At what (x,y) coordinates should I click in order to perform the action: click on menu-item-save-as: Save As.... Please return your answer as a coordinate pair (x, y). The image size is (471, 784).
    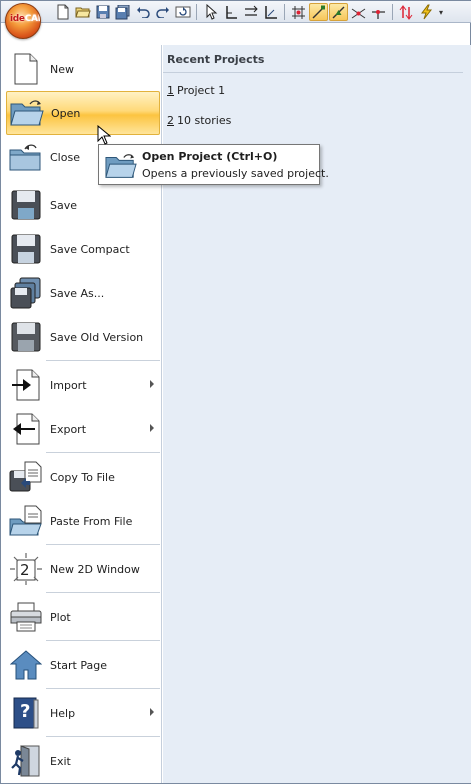
    Looking at the image, I should click on (83, 293).